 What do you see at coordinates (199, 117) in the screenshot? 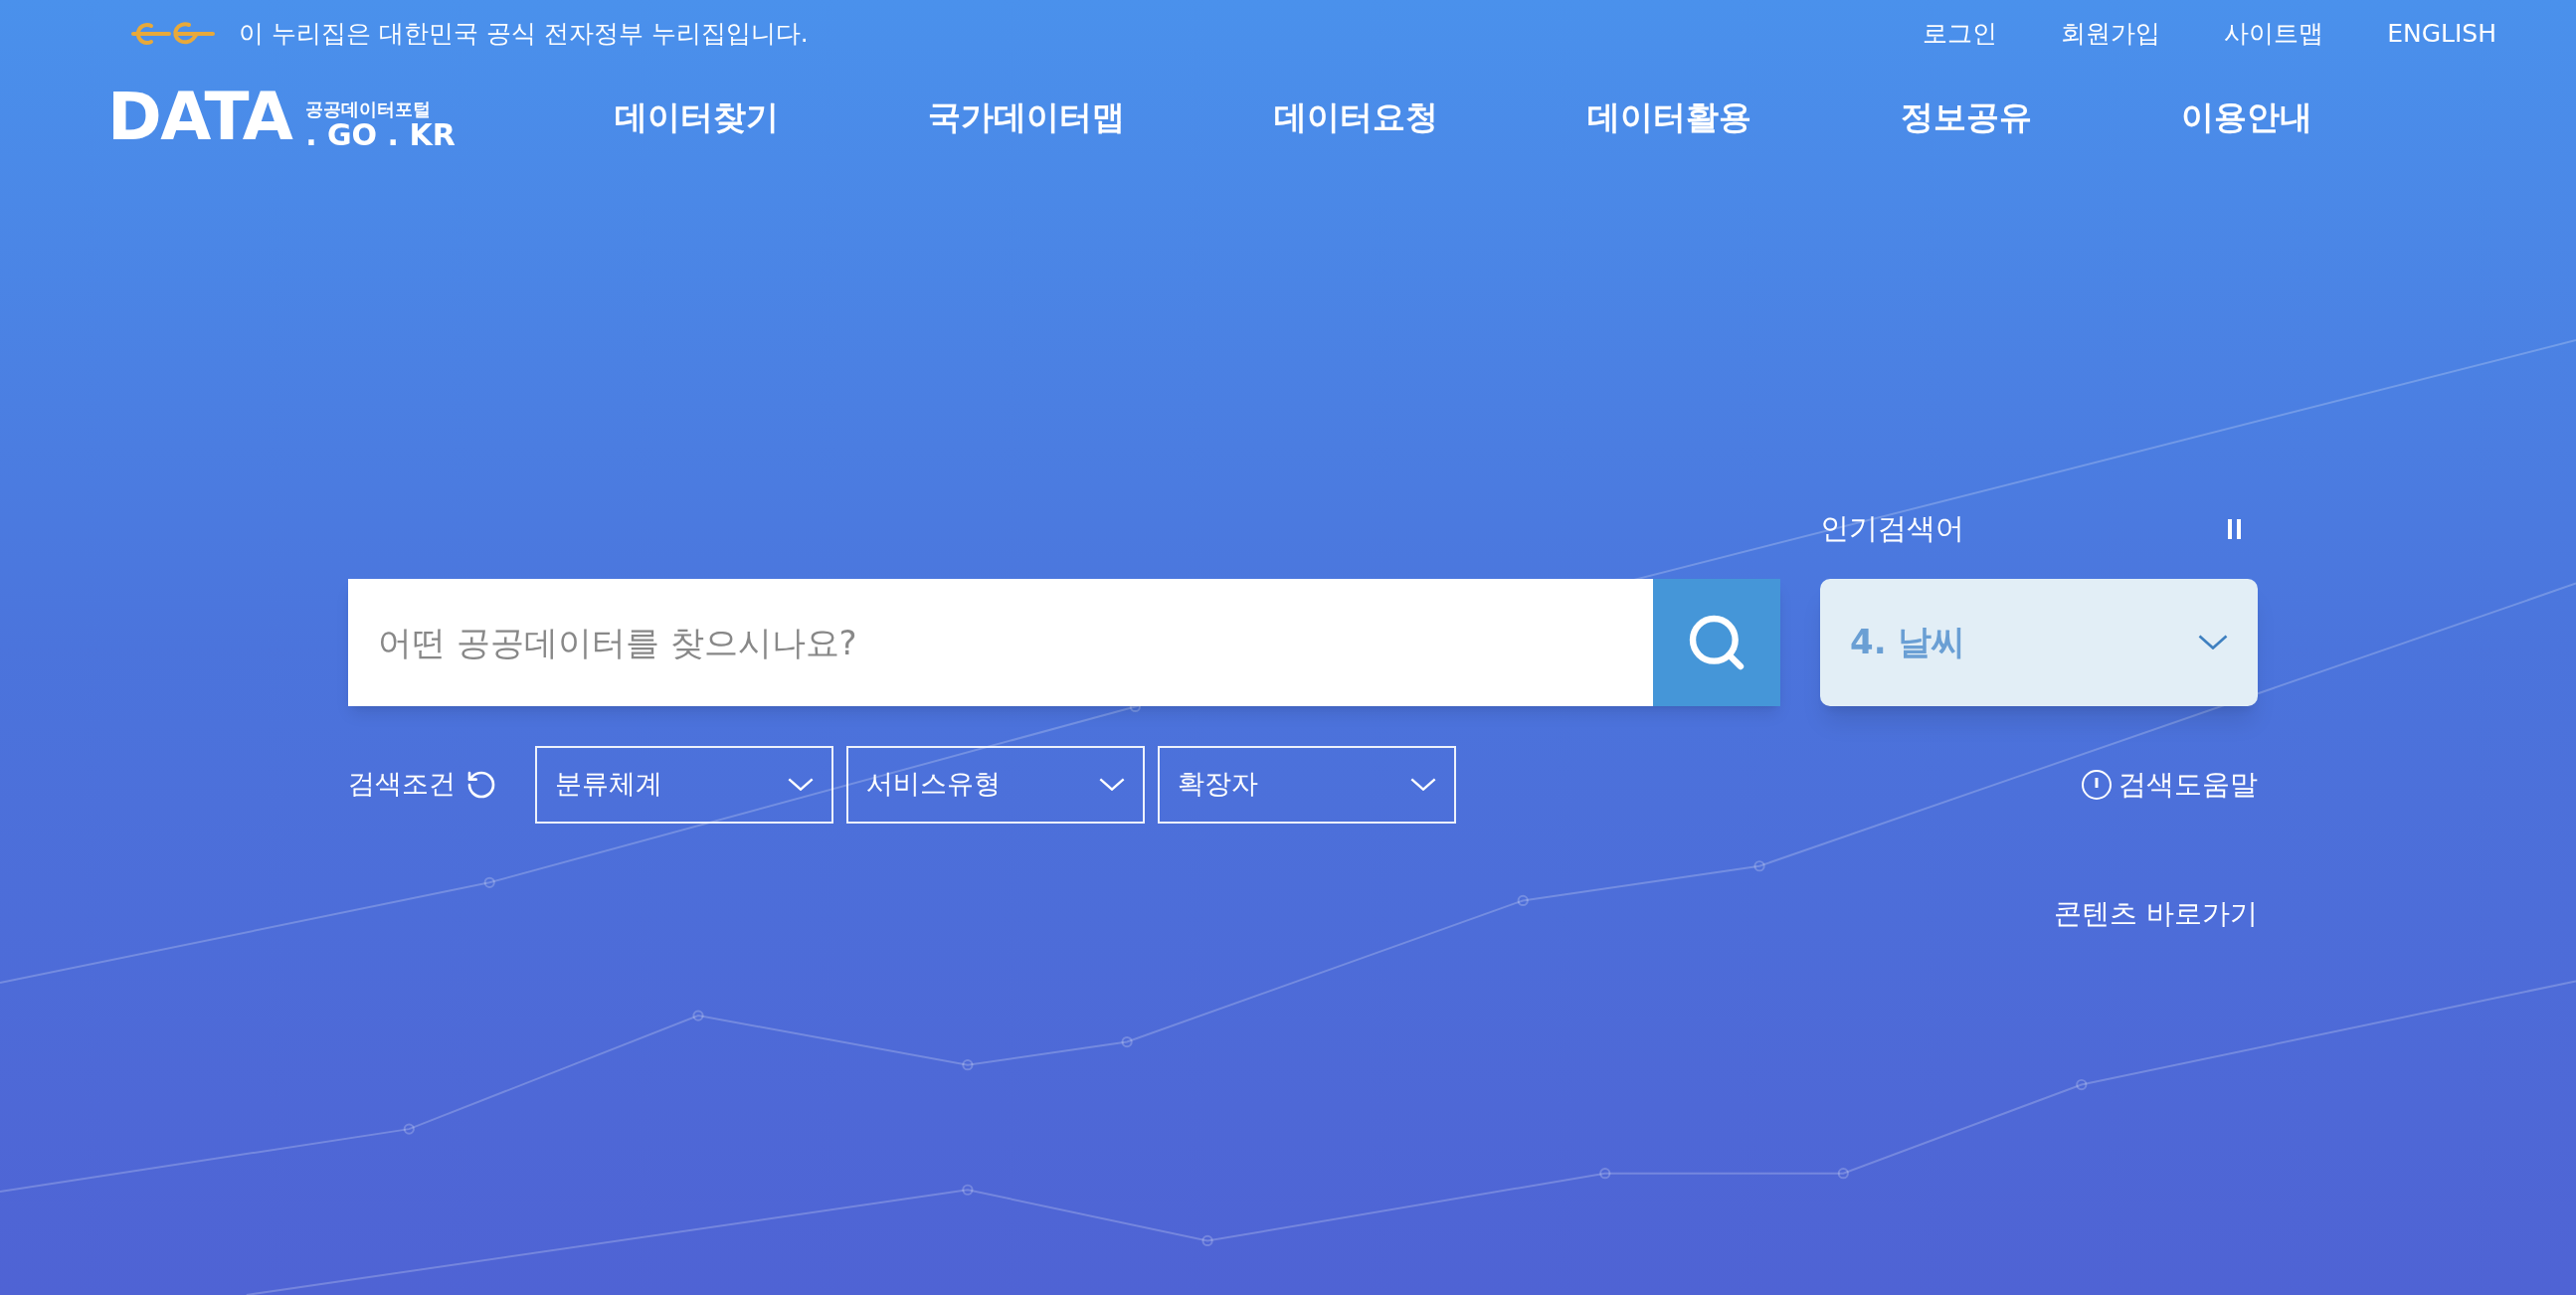
I see `logo-wordmark: DATA` at bounding box center [199, 117].